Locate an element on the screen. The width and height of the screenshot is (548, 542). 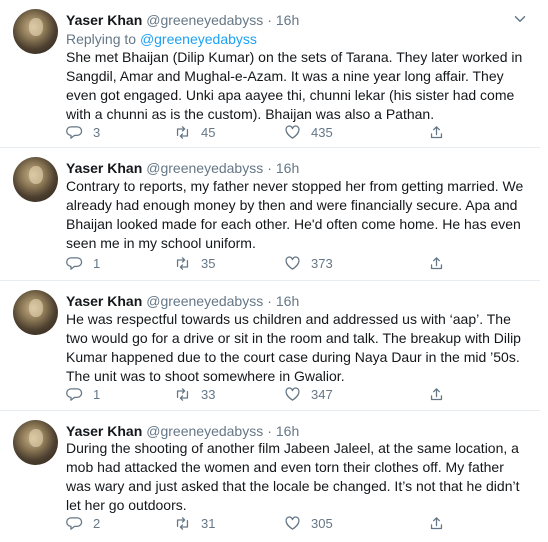
like-button: 373 is located at coordinates (308, 263).